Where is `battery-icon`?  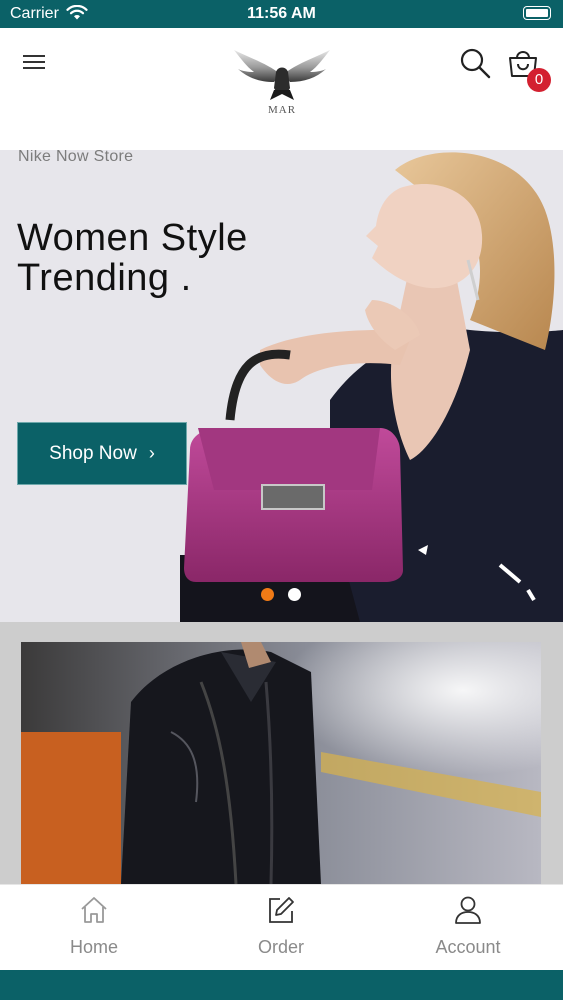 battery-icon is located at coordinates (537, 13).